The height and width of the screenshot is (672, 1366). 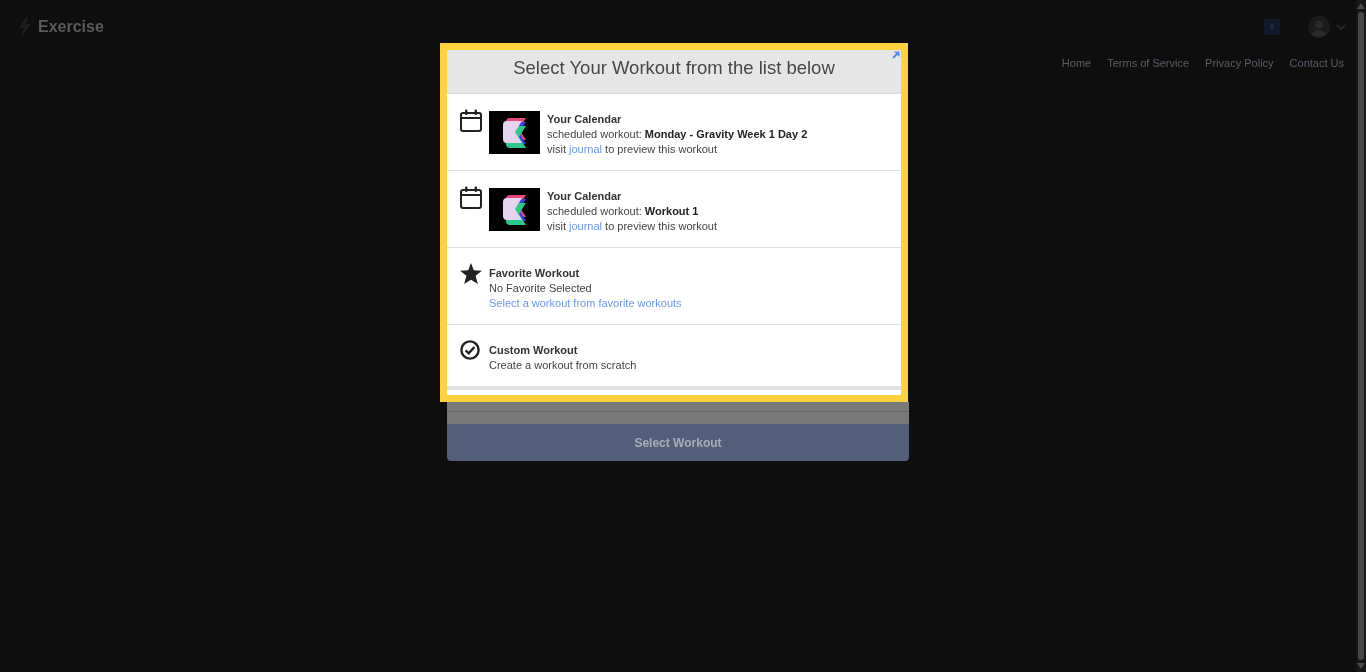 I want to click on tile-icon, so click(x=1272, y=27).